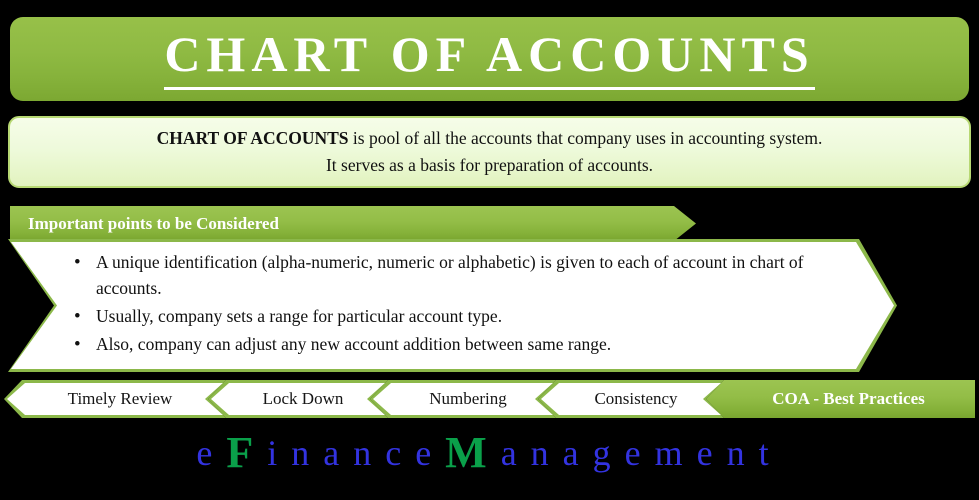 This screenshot has width=979, height=500. Describe the element at coordinates (636, 398) in the screenshot. I see `chevron-label: Consistency` at that location.